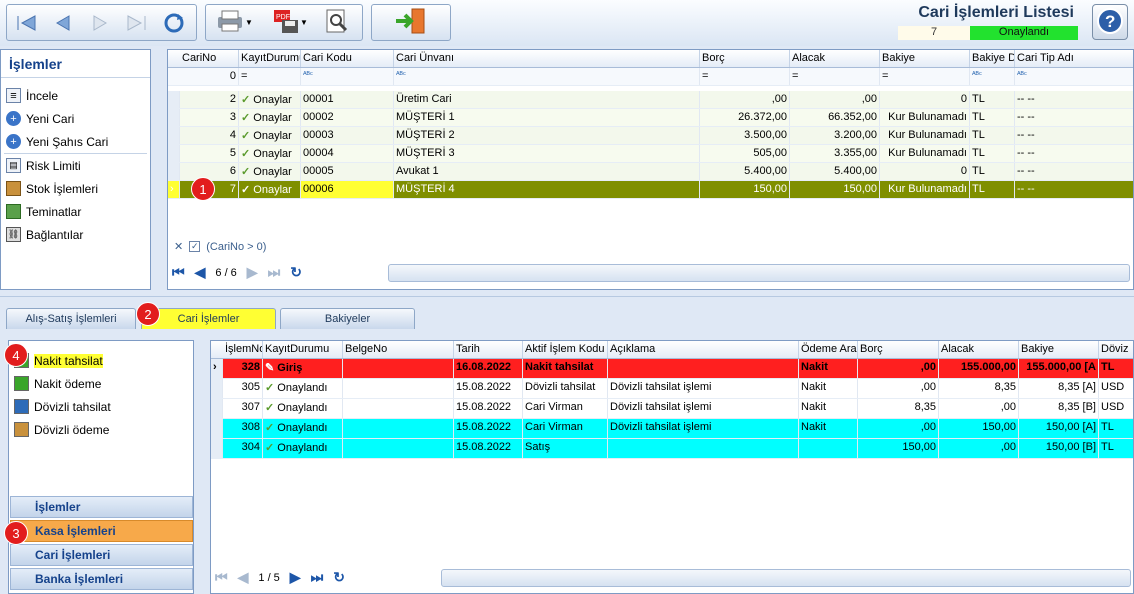 The width and height of the screenshot is (1134, 594). Describe the element at coordinates (101, 555) in the screenshot. I see `section-2: Cari İşlemleri` at that location.